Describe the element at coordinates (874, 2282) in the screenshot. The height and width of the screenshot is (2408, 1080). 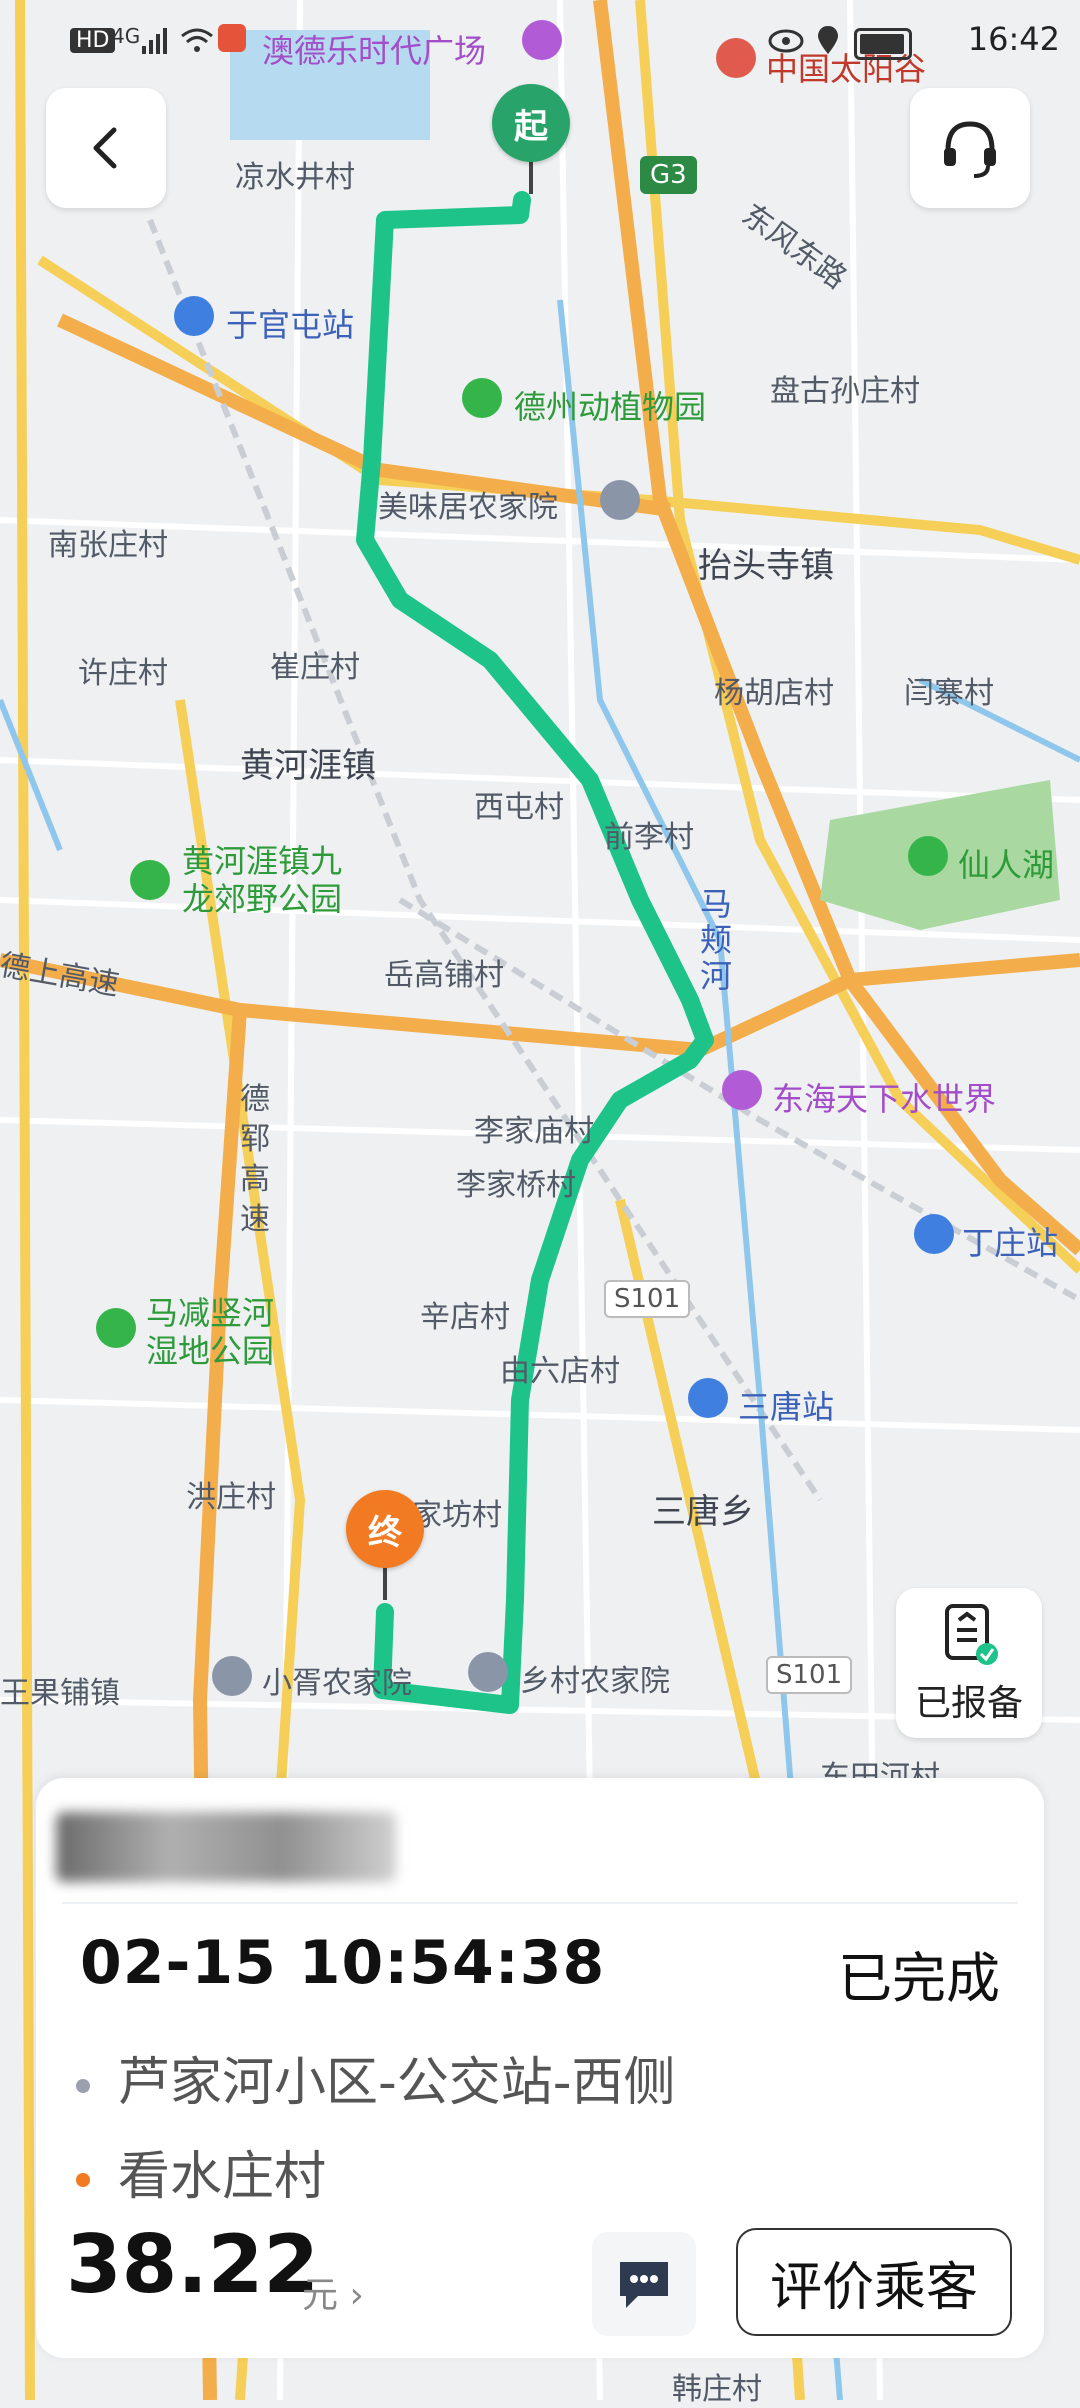
I see `rate-passenger-button: 评价乘客` at that location.